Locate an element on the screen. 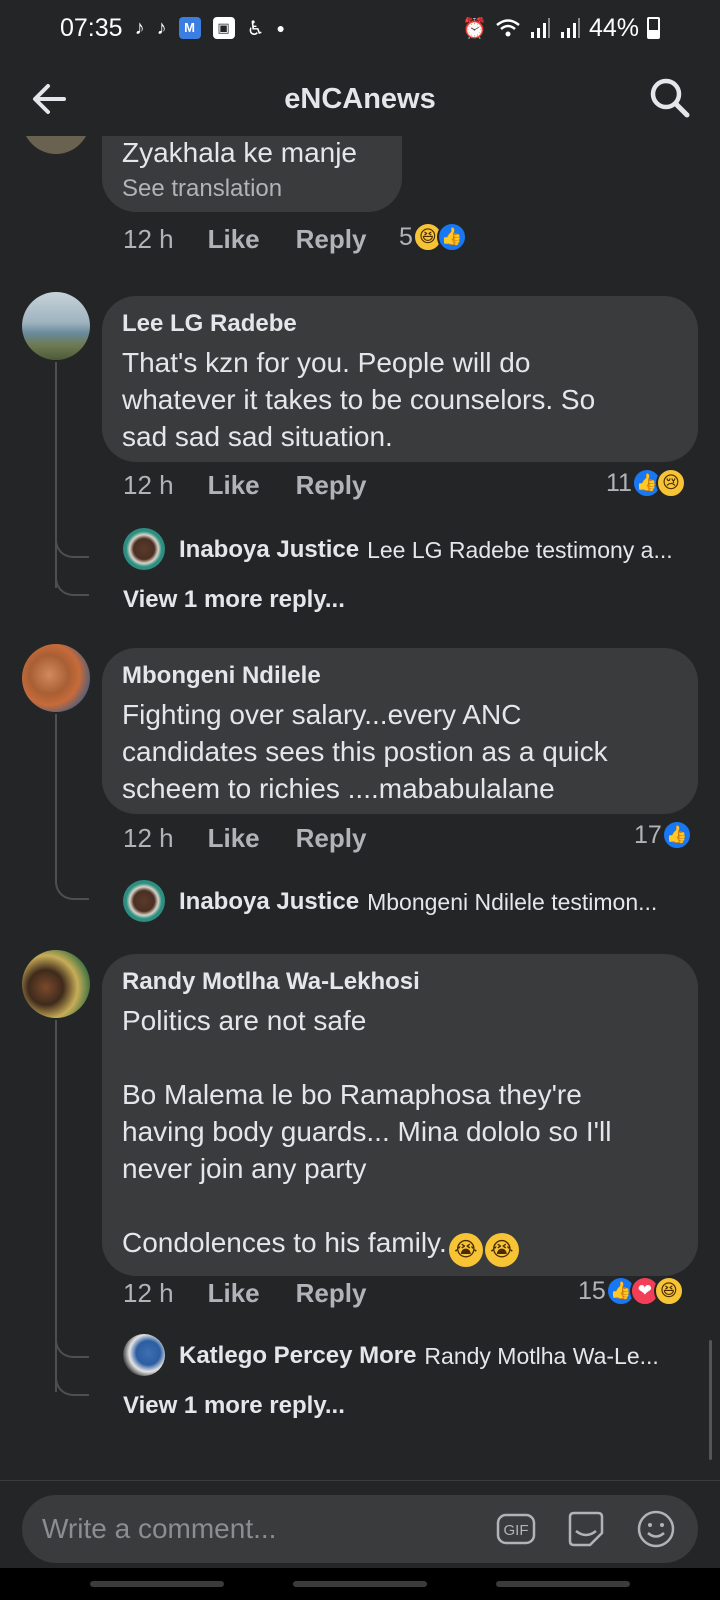 This screenshot has width=720, height=1600. system-nav-bar is located at coordinates (360, 1584).